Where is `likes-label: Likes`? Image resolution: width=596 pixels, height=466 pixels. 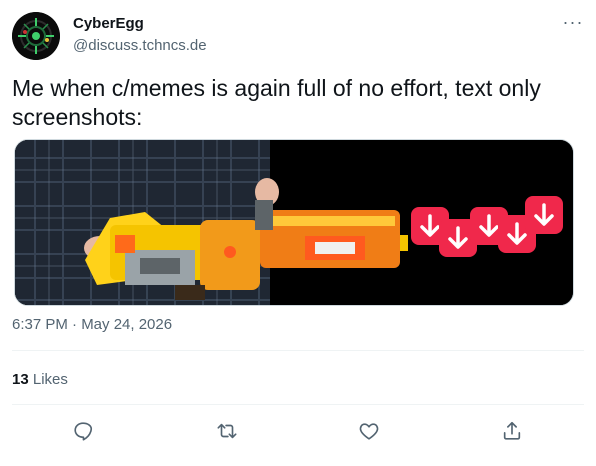 likes-label: Likes is located at coordinates (50, 379).